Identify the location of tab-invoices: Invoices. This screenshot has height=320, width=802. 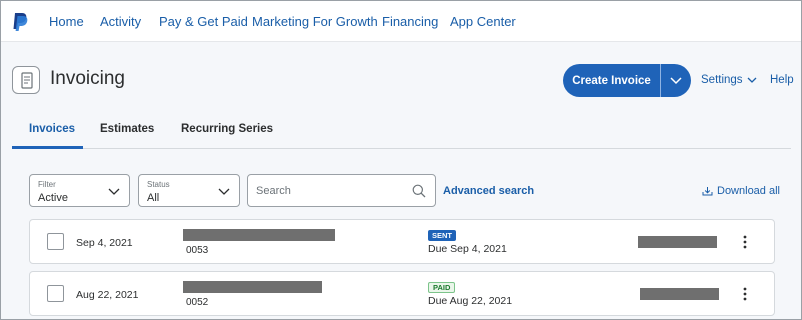
(52, 129).